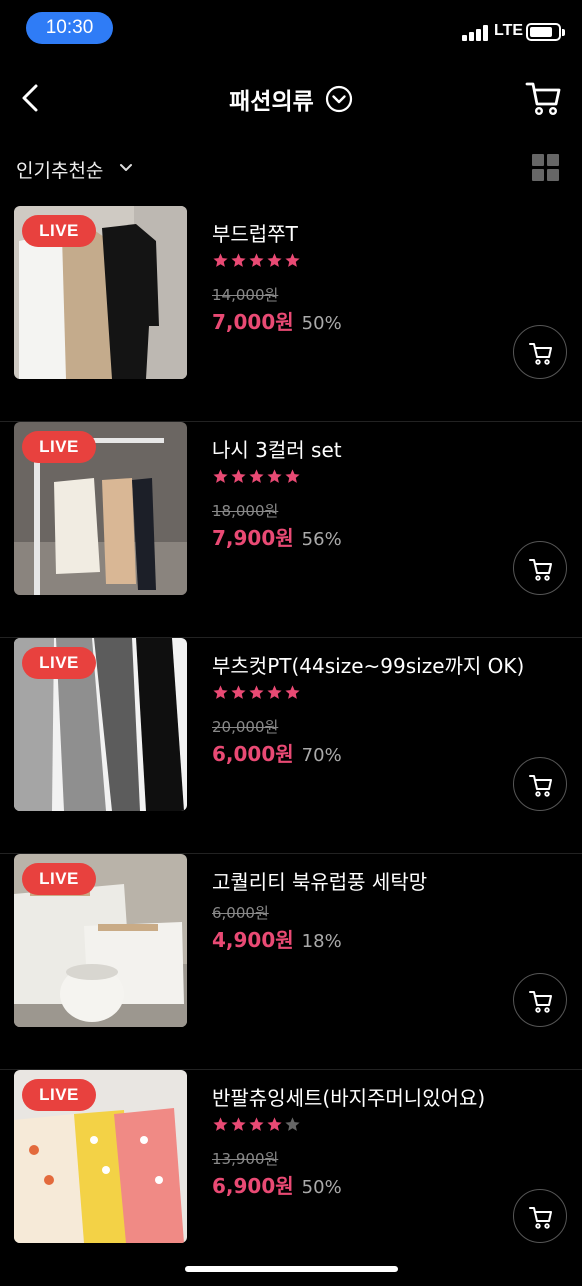 Image resolution: width=582 pixels, height=1286 pixels. Describe the element at coordinates (126, 167) in the screenshot. I see `chevron-down-icon` at that location.